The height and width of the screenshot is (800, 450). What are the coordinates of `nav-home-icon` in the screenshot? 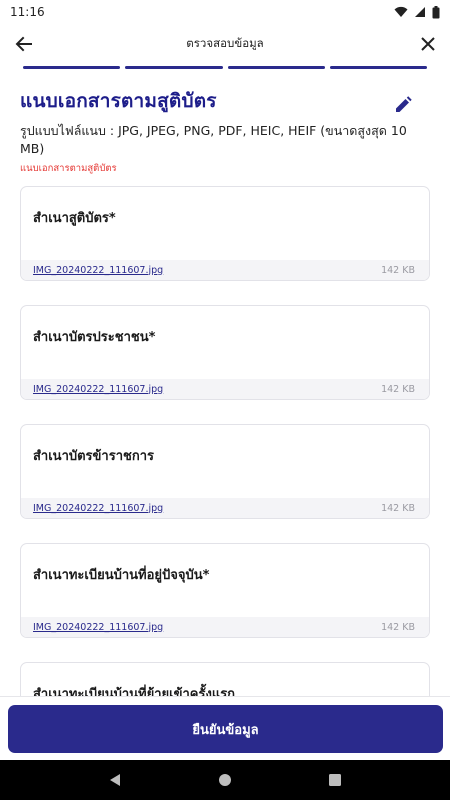 It's located at (225, 780).